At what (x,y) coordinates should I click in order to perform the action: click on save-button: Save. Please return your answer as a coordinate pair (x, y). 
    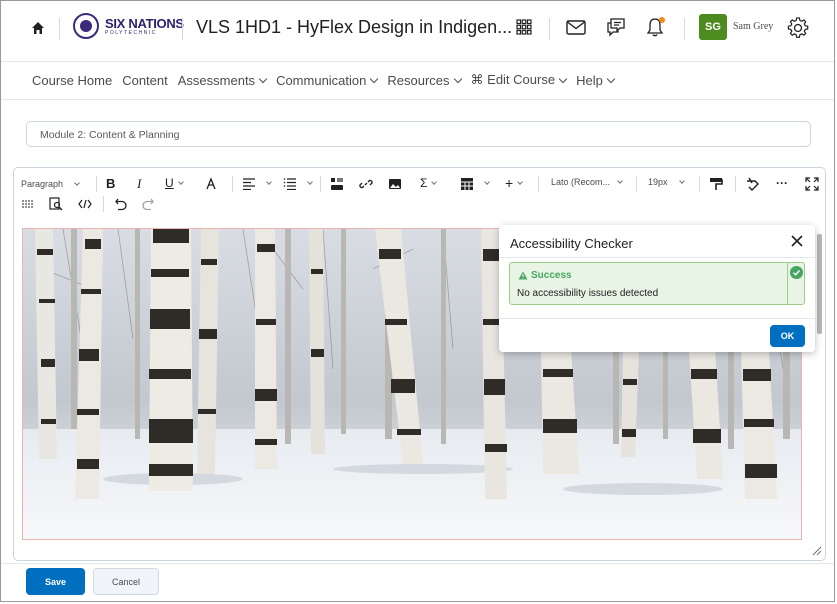
    Looking at the image, I should click on (55, 581).